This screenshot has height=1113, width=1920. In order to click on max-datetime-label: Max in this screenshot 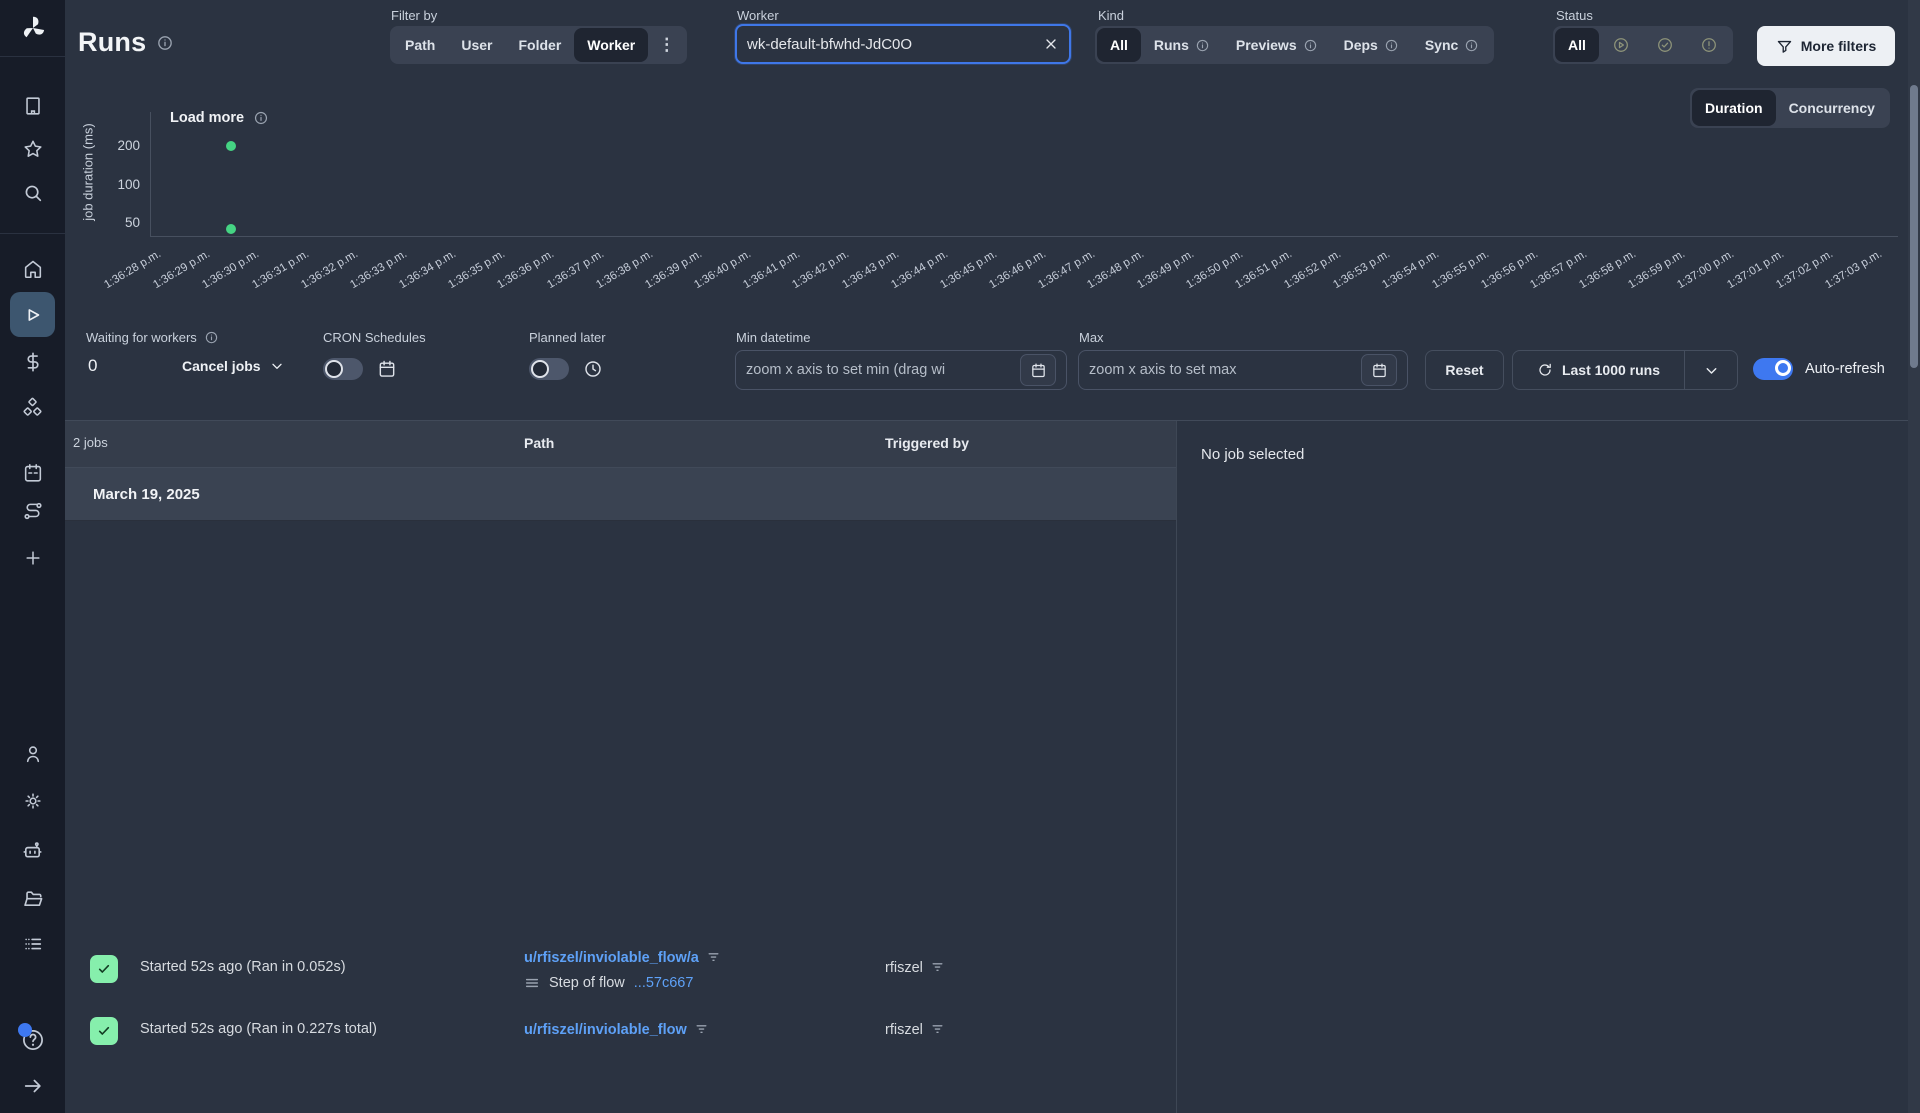, I will do `click(1091, 337)`.